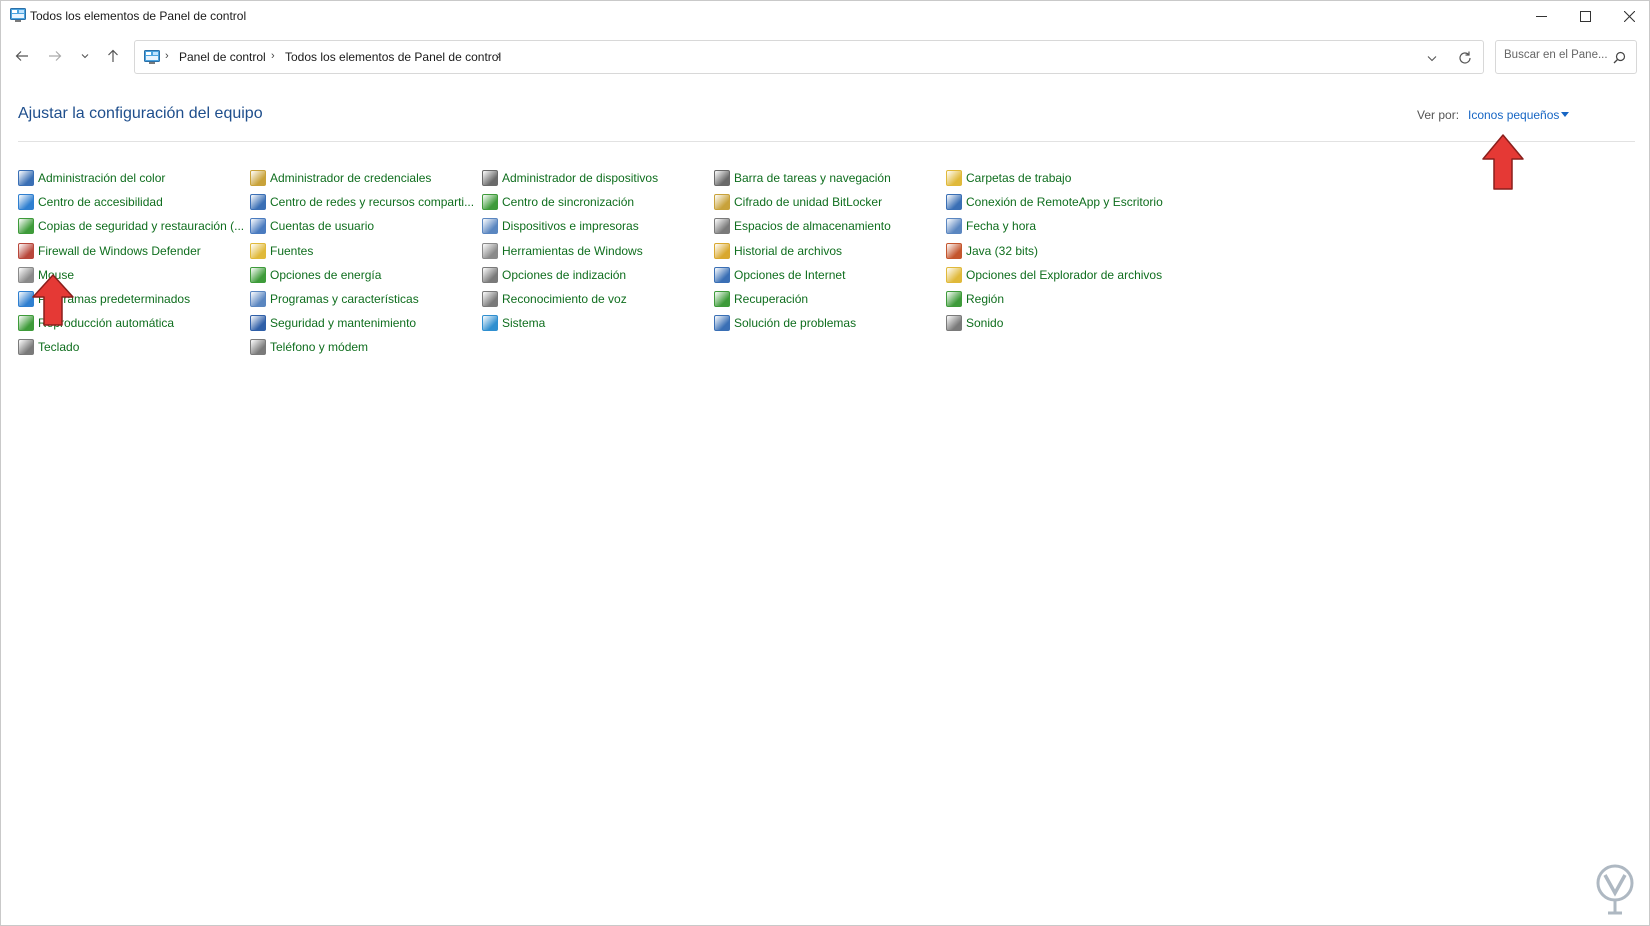  What do you see at coordinates (812, 226) in the screenshot?
I see `item-label: Espacios de almacenamiento` at bounding box center [812, 226].